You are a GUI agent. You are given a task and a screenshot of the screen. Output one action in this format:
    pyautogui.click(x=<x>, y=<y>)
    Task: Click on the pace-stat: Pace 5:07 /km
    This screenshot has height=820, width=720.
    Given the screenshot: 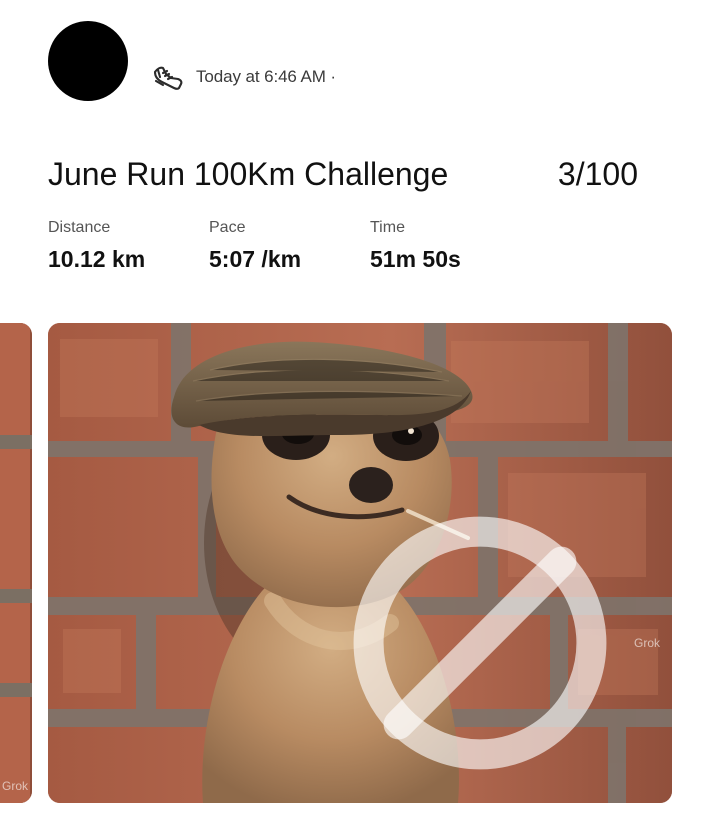 What is the action you would take?
    pyautogui.click(x=289, y=244)
    